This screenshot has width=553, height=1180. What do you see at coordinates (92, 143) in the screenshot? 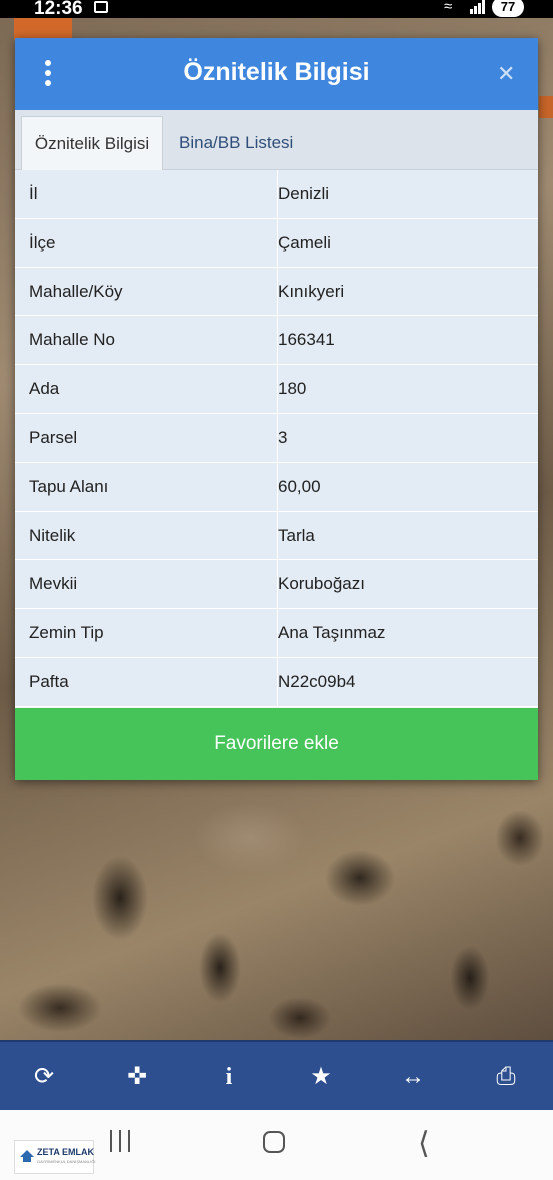
I see `tab-attribute-info: Öznitelik Bilgisi` at bounding box center [92, 143].